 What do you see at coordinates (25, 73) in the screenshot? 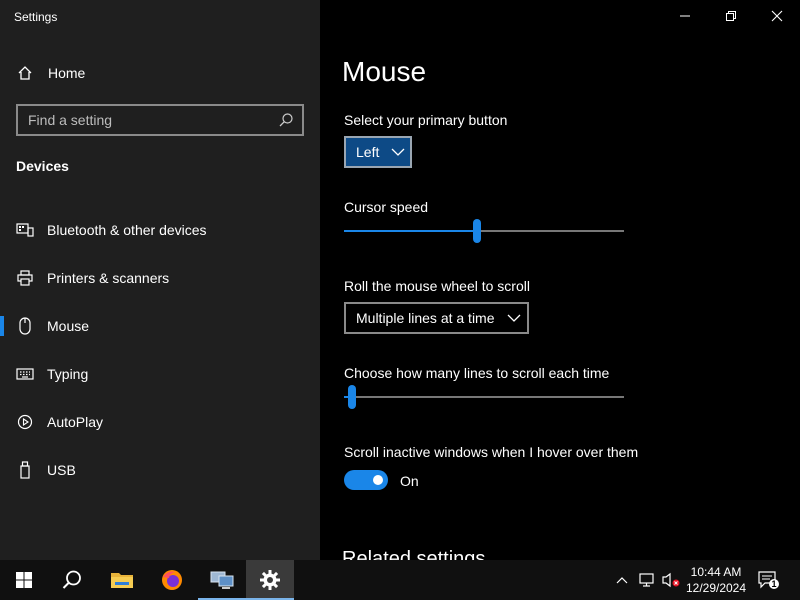
I see `home-icon` at bounding box center [25, 73].